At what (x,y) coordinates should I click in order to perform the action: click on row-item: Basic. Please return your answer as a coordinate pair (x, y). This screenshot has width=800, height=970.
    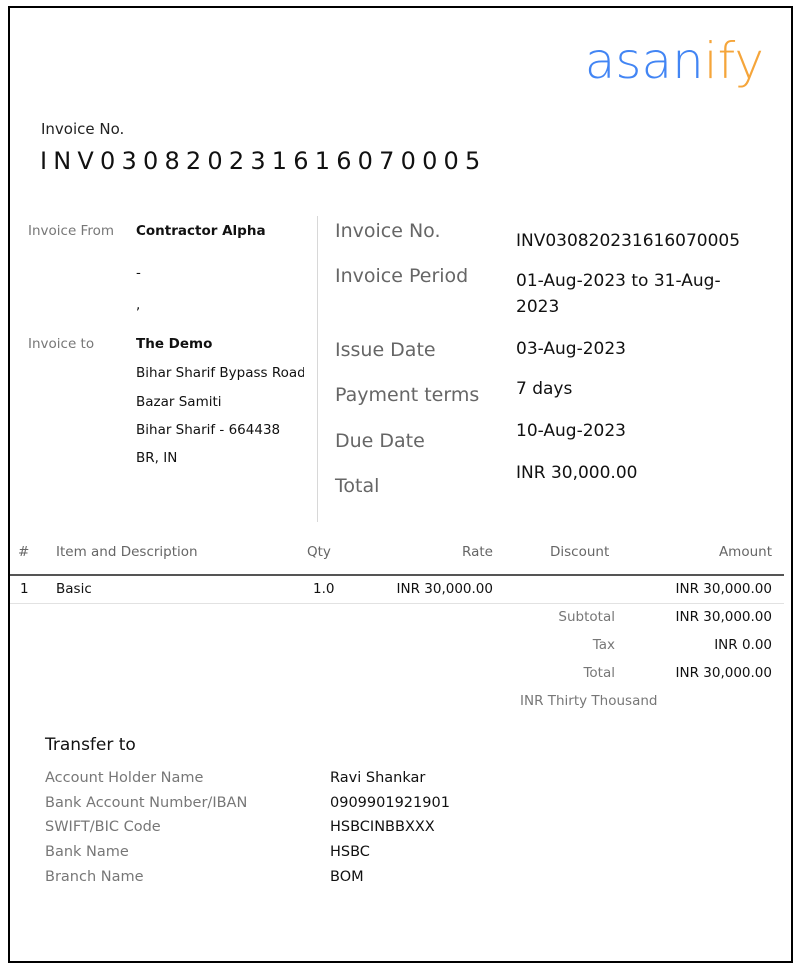
    Looking at the image, I should click on (74, 589).